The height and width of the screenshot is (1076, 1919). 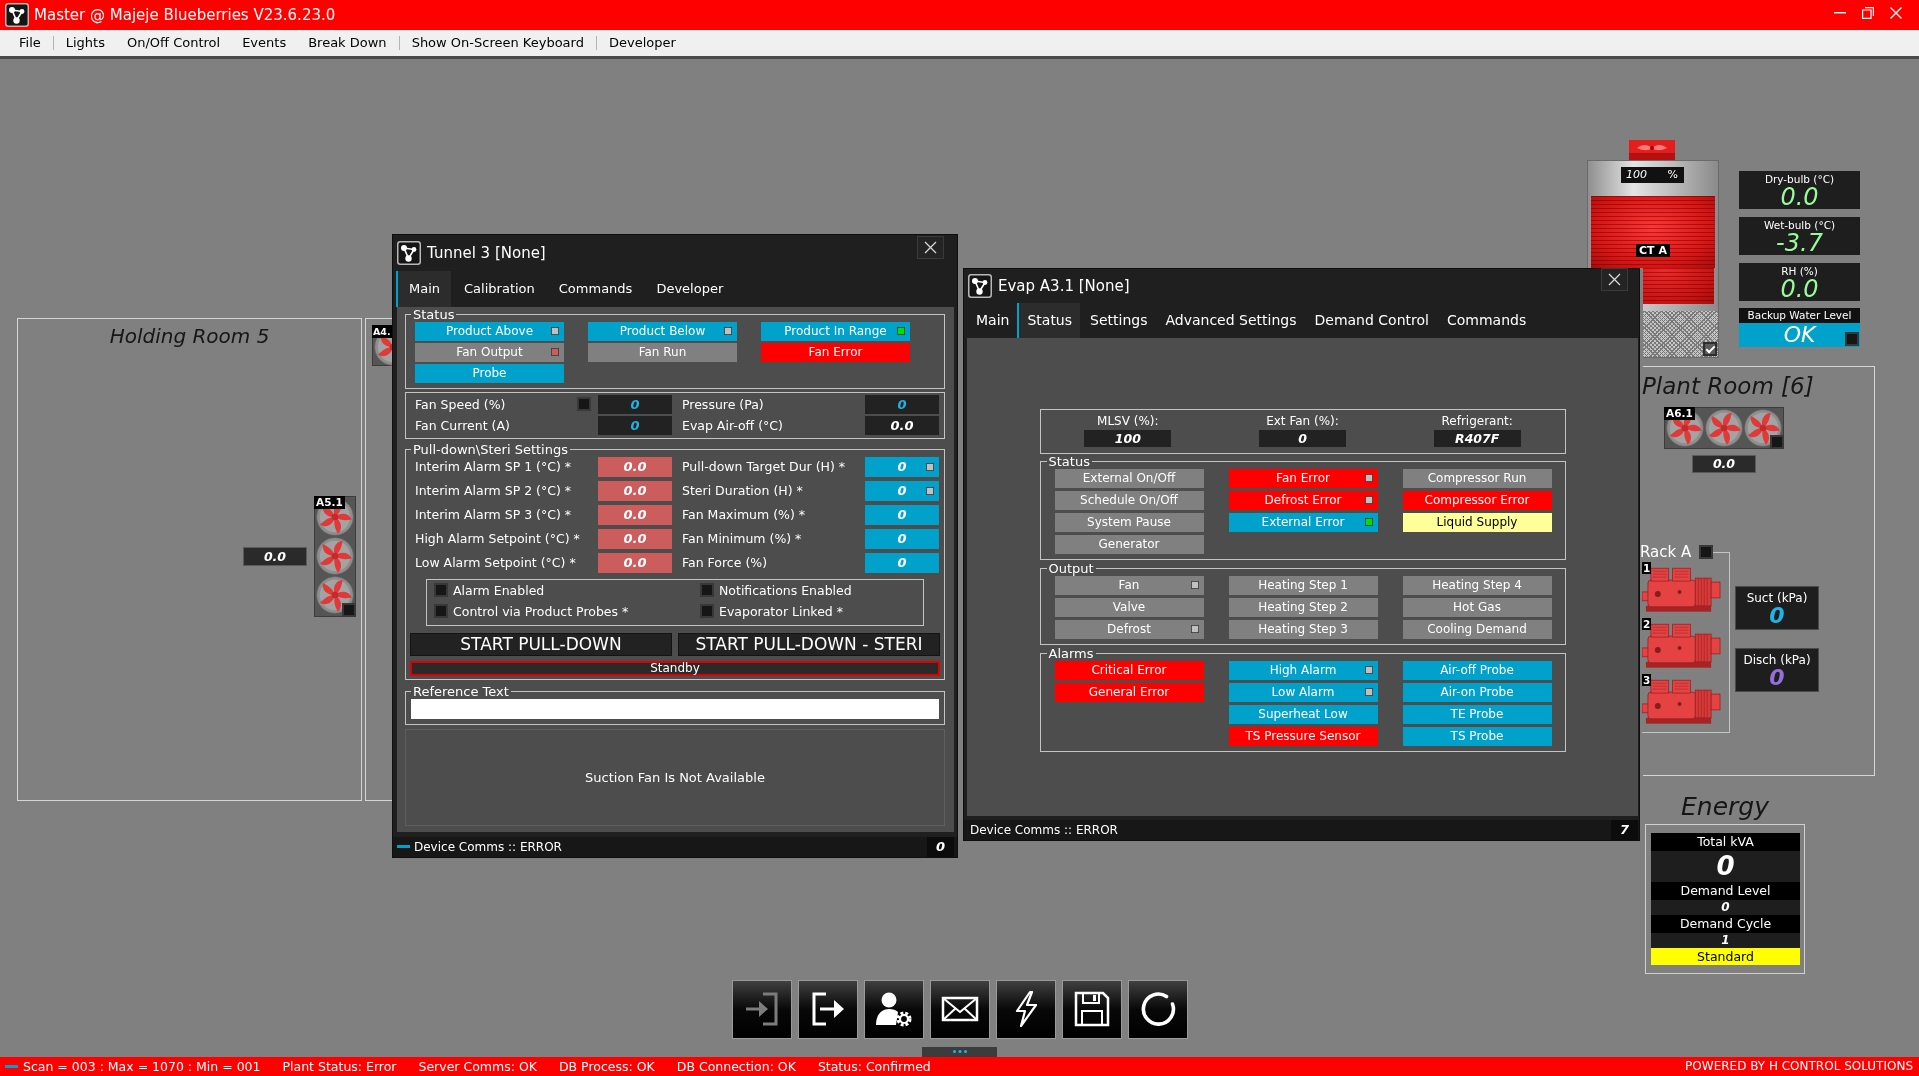 I want to click on status-label: Critical Error, so click(x=1129, y=670).